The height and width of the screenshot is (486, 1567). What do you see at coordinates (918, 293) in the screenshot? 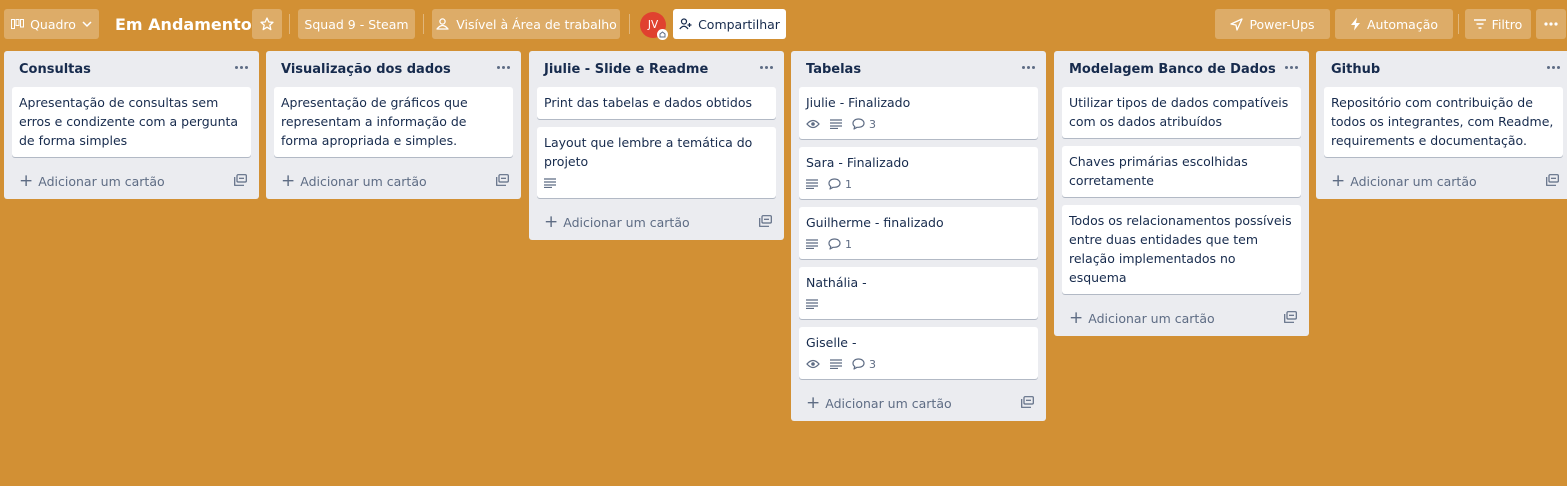
I see `card: Nathália -` at bounding box center [918, 293].